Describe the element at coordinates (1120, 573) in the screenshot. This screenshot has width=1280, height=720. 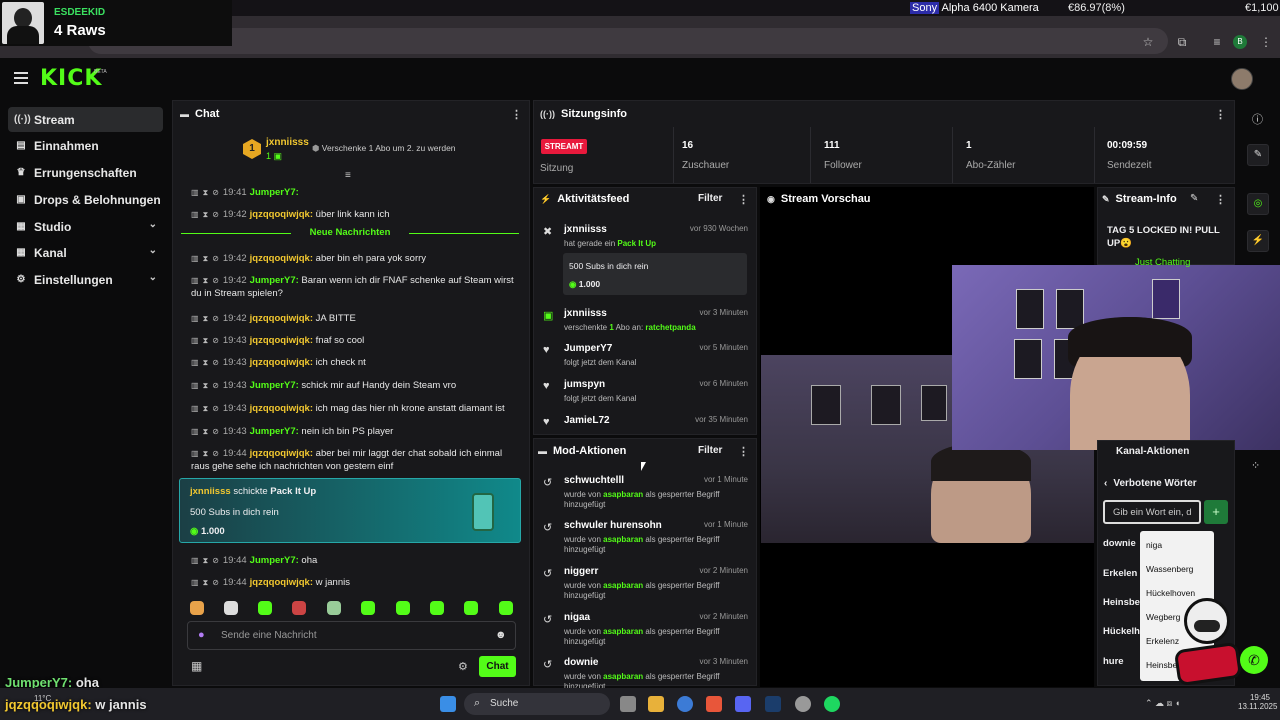
I see `banned-word-item: Erkelen` at that location.